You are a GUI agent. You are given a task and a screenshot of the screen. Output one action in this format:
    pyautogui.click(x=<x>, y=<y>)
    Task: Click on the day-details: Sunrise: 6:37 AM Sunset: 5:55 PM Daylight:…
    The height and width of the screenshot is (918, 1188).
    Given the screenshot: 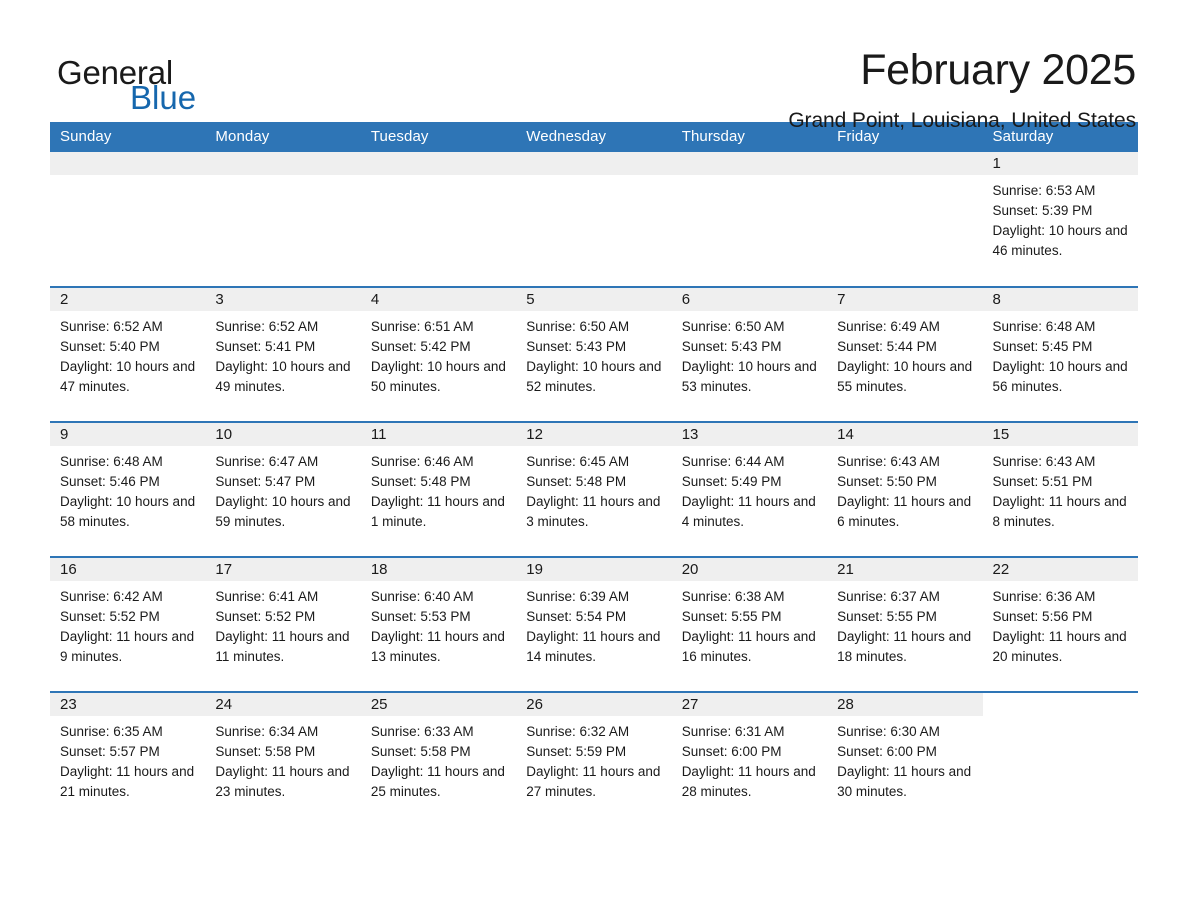 What is the action you would take?
    pyautogui.click(x=904, y=624)
    